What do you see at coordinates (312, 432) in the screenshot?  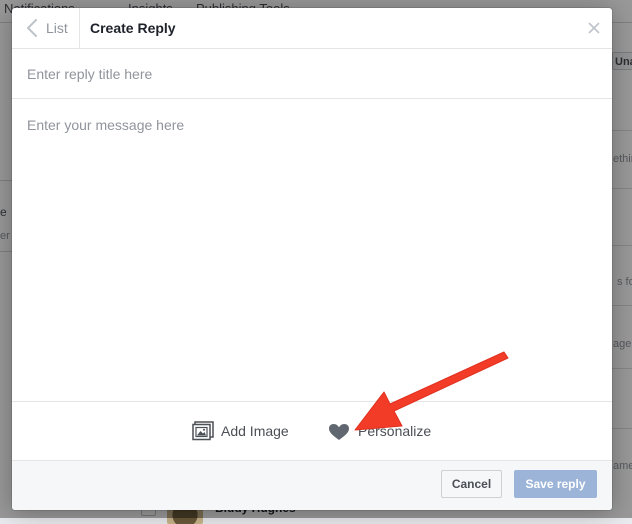 I see `composer-toolbar: Add Image Personalize` at bounding box center [312, 432].